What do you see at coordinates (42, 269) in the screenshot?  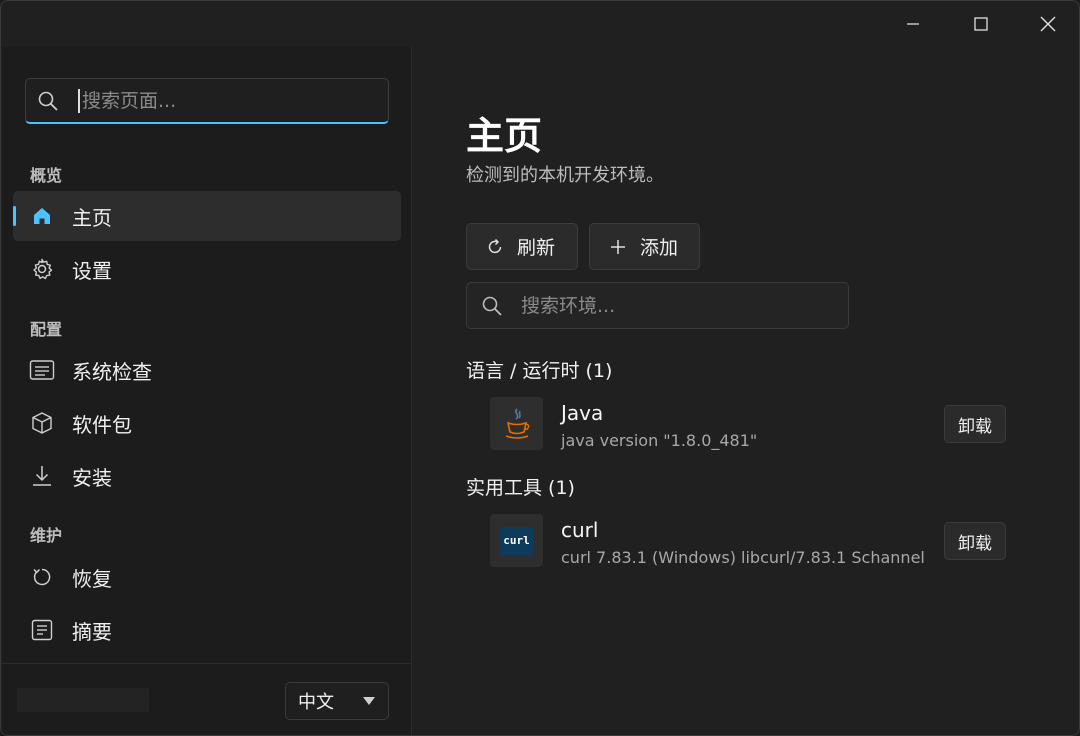 I see `gear-icon` at bounding box center [42, 269].